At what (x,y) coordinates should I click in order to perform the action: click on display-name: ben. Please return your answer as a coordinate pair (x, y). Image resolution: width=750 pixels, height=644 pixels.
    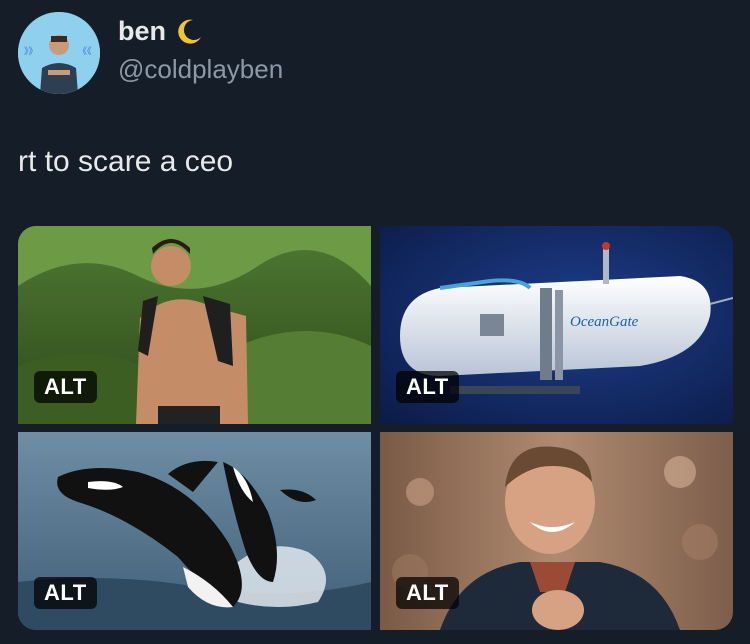
    Looking at the image, I should click on (161, 31).